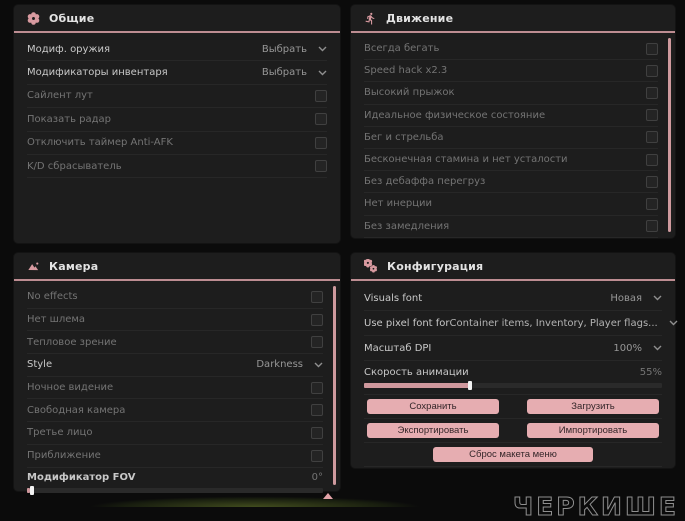  Describe the element at coordinates (175, 388) in the screenshot. I see `row-night-vision: Ночное видение` at that location.